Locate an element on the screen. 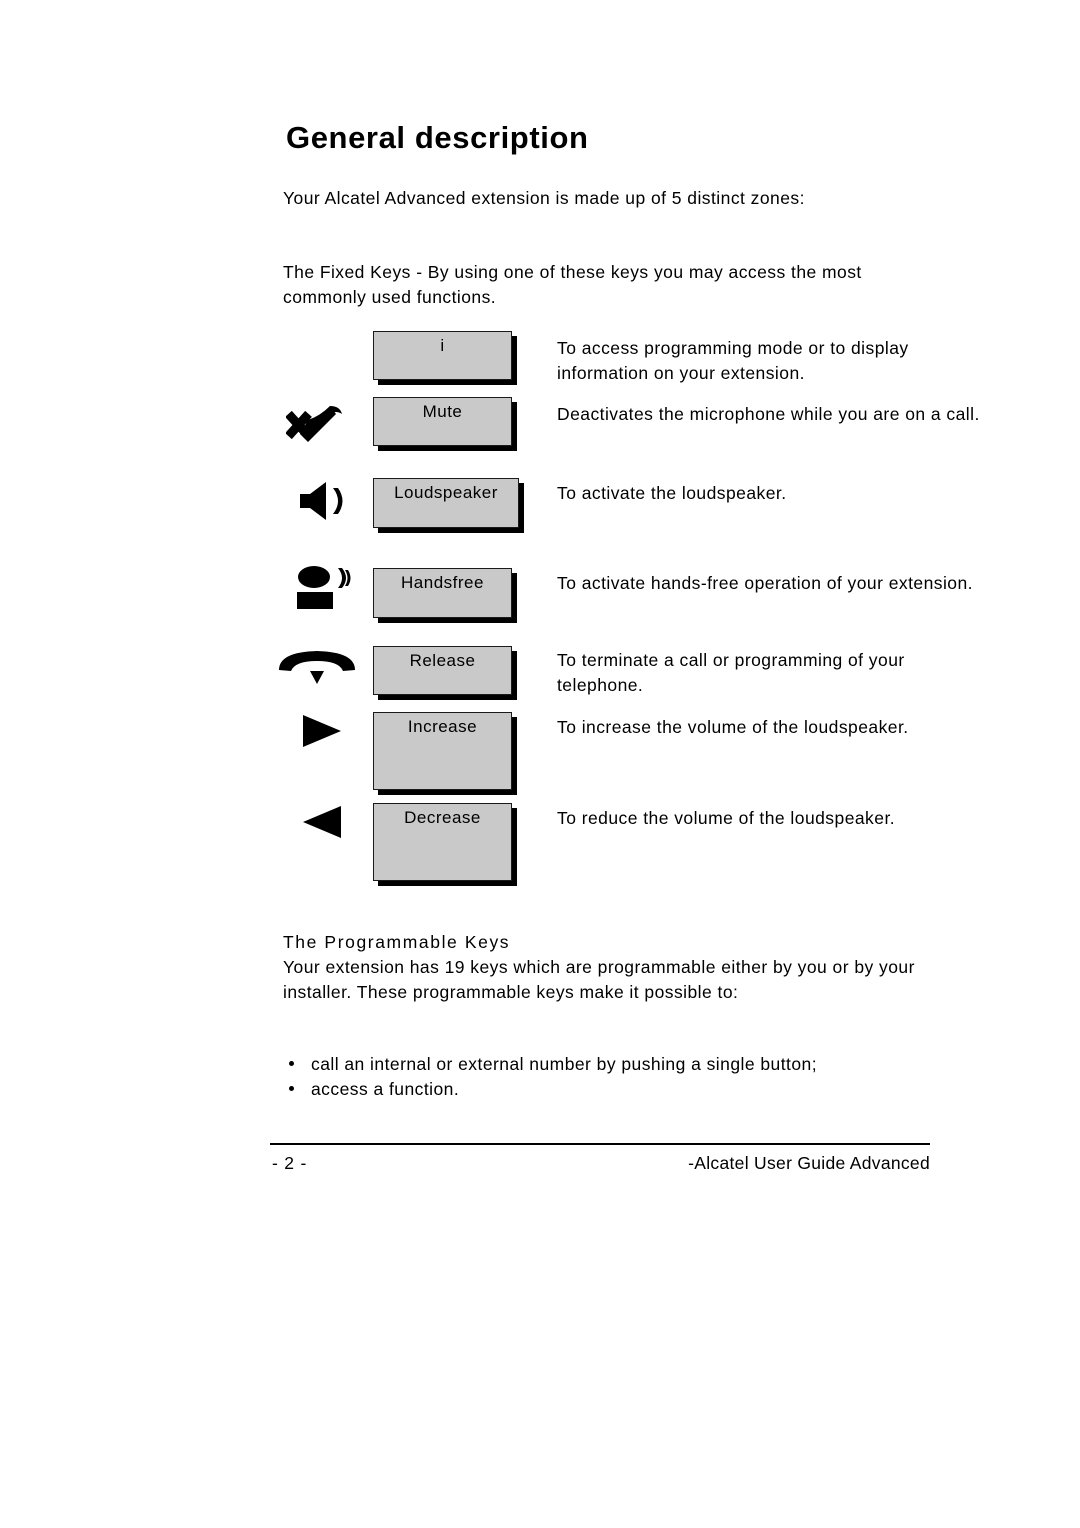 Image resolution: width=1080 pixels, height=1528 pixels. handsfree-person-icon is located at coordinates (323, 588).